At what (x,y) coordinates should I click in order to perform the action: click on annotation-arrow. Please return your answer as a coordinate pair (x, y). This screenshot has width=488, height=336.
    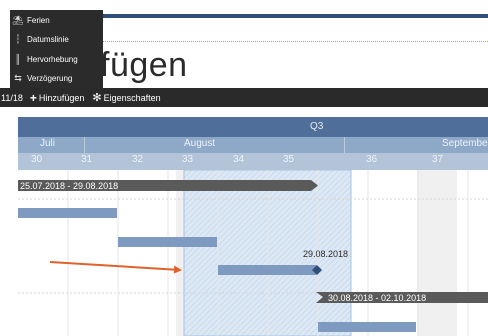
    Looking at the image, I should click on (115, 267).